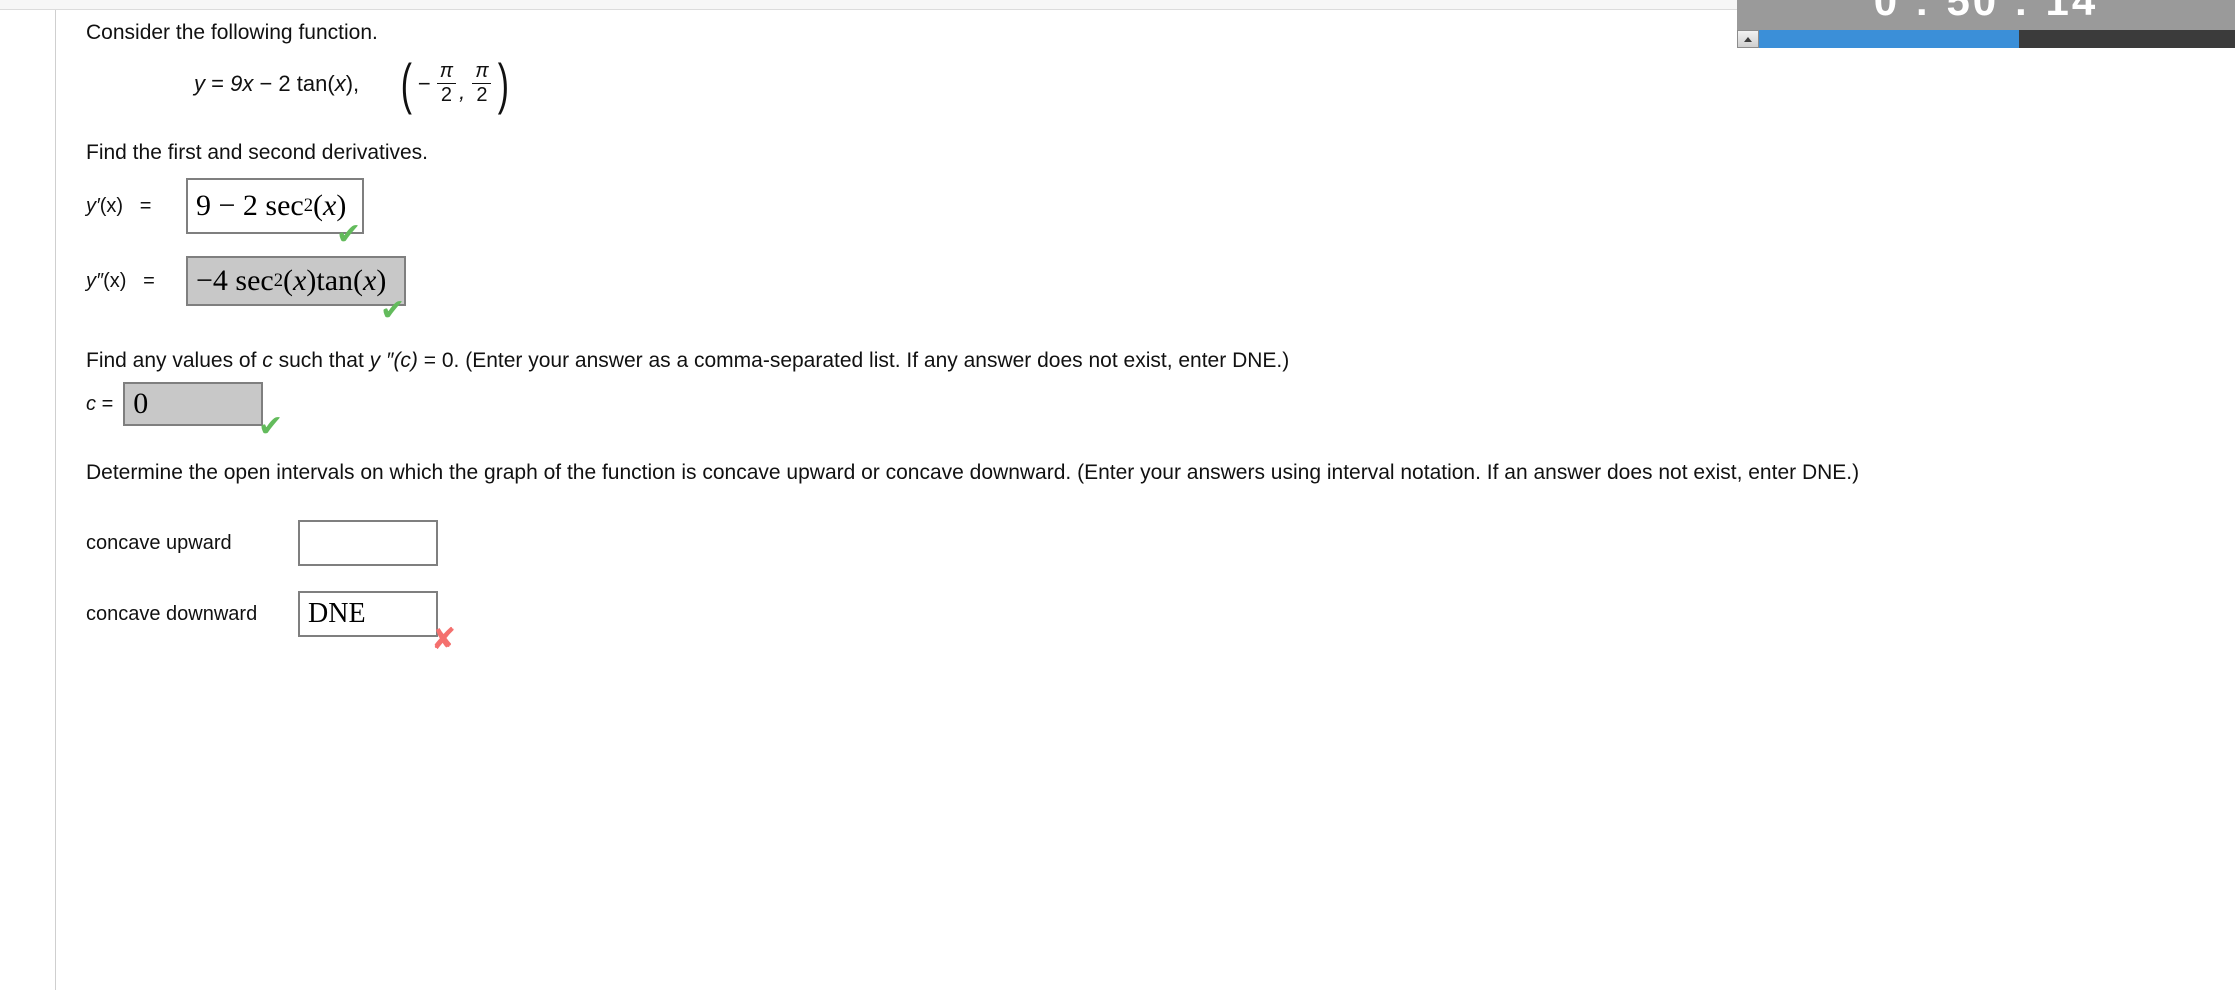 The height and width of the screenshot is (990, 2235). What do you see at coordinates (267, 360) in the screenshot?
I see `find-c-prompt-c-var: c` at bounding box center [267, 360].